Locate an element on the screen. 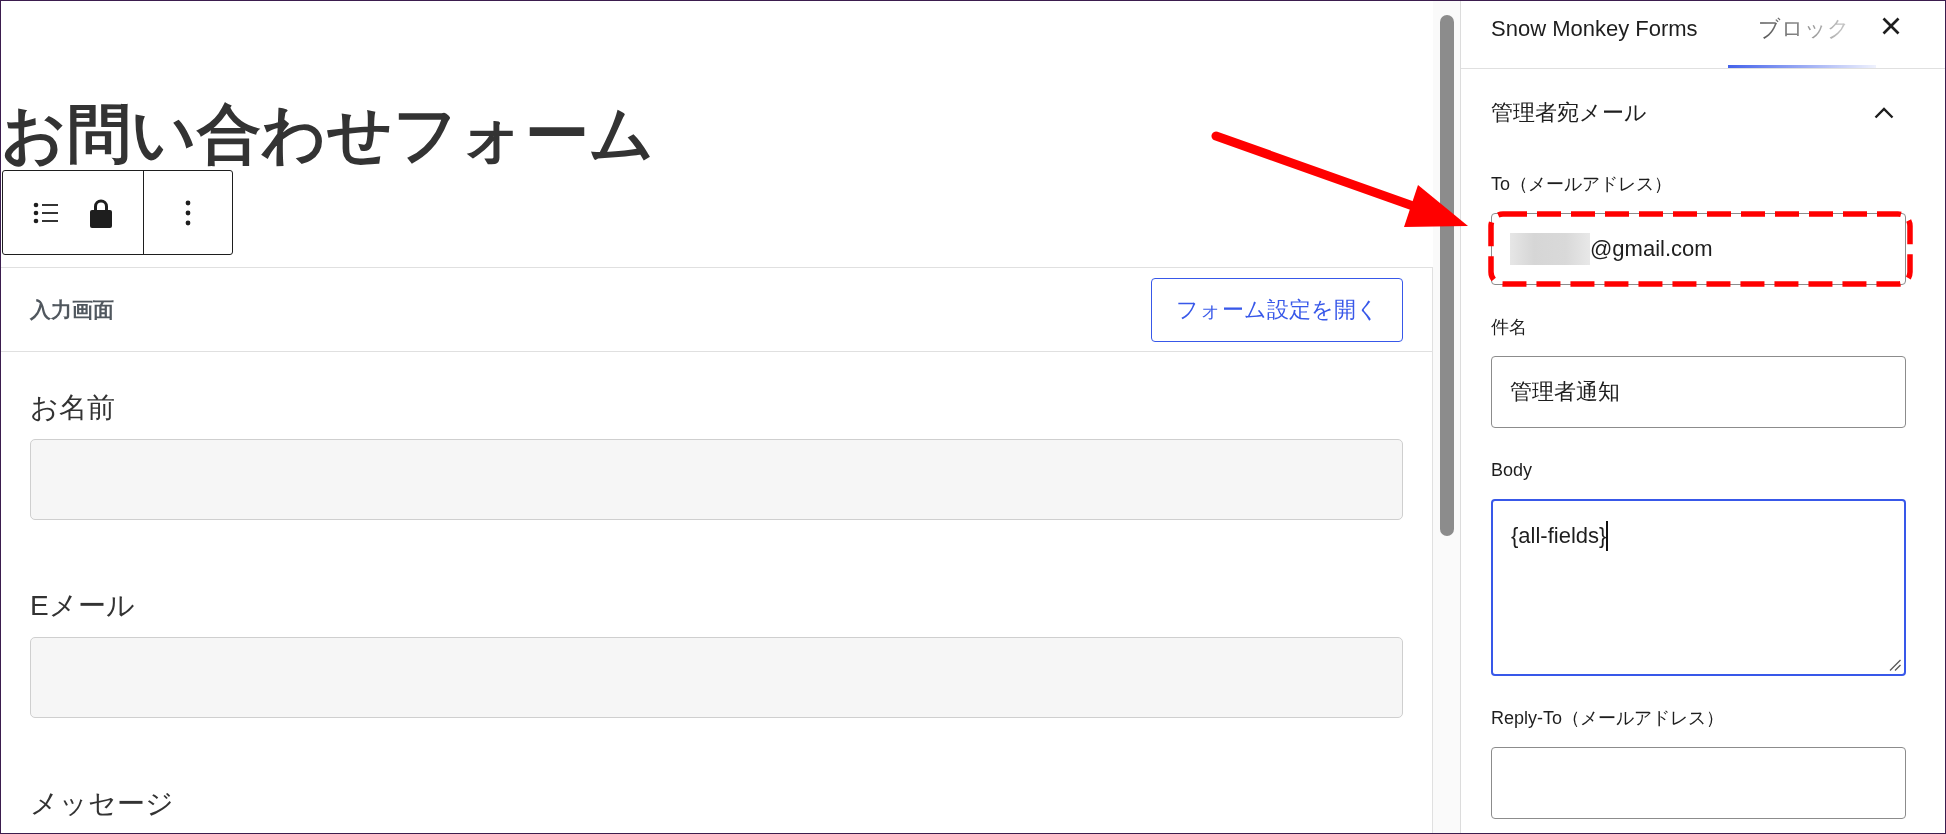 This screenshot has width=1946, height=834. page-title: お問い合わせフォーム is located at coordinates (328, 134).